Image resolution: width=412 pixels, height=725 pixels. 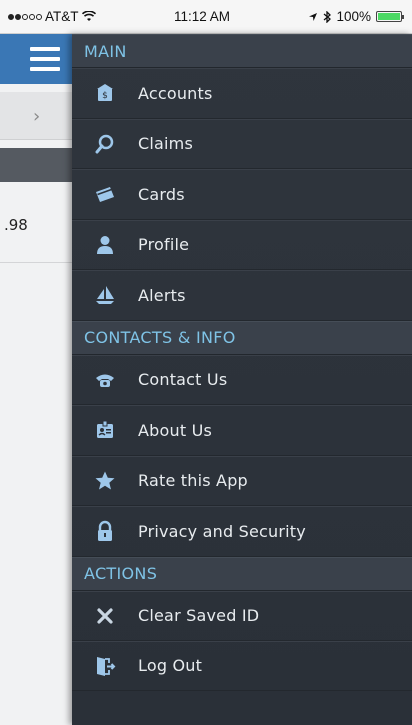 I want to click on background-bar, so click(x=36, y=165).